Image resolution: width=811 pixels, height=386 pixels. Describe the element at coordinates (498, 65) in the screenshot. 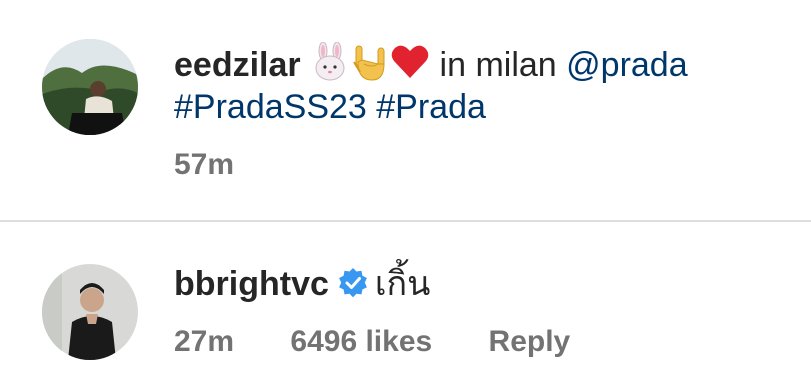

I see `caption-text: in milan` at that location.